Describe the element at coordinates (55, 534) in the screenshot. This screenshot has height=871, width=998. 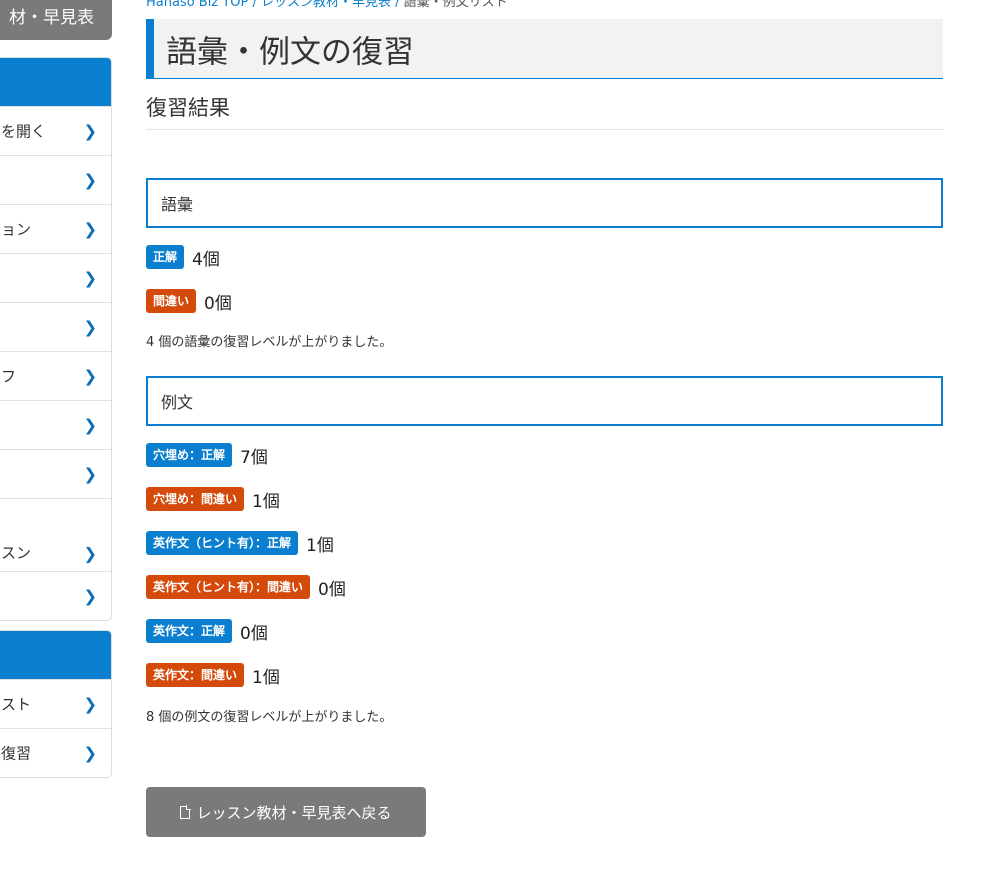
I see `sidebar-item-9: スン ❯` at that location.